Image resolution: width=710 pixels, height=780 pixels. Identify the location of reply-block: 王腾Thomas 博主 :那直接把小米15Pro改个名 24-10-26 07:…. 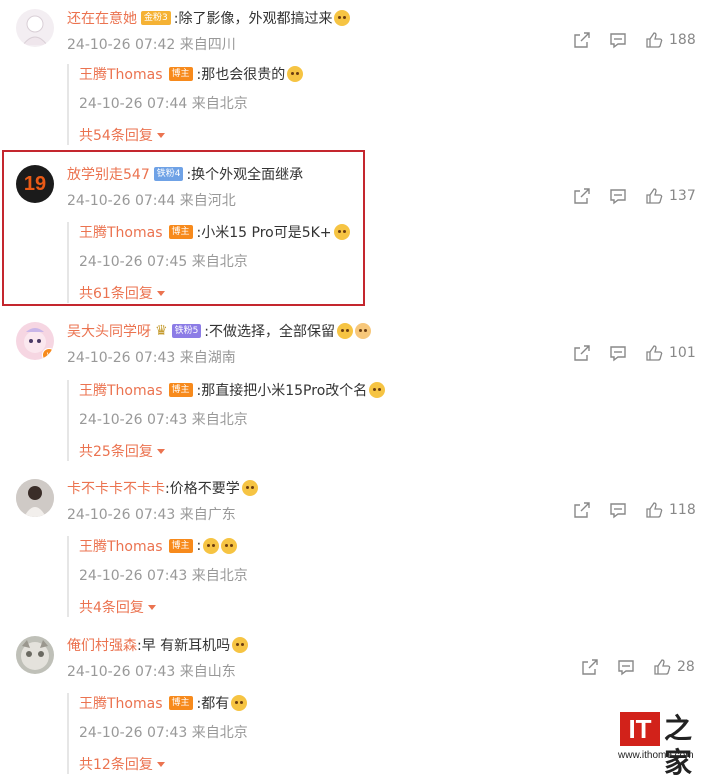
(226, 420).